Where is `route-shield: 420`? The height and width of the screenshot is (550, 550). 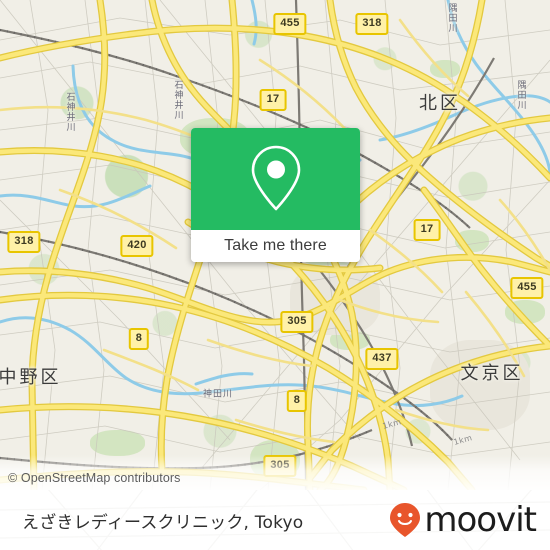
route-shield: 420 is located at coordinates (137, 246).